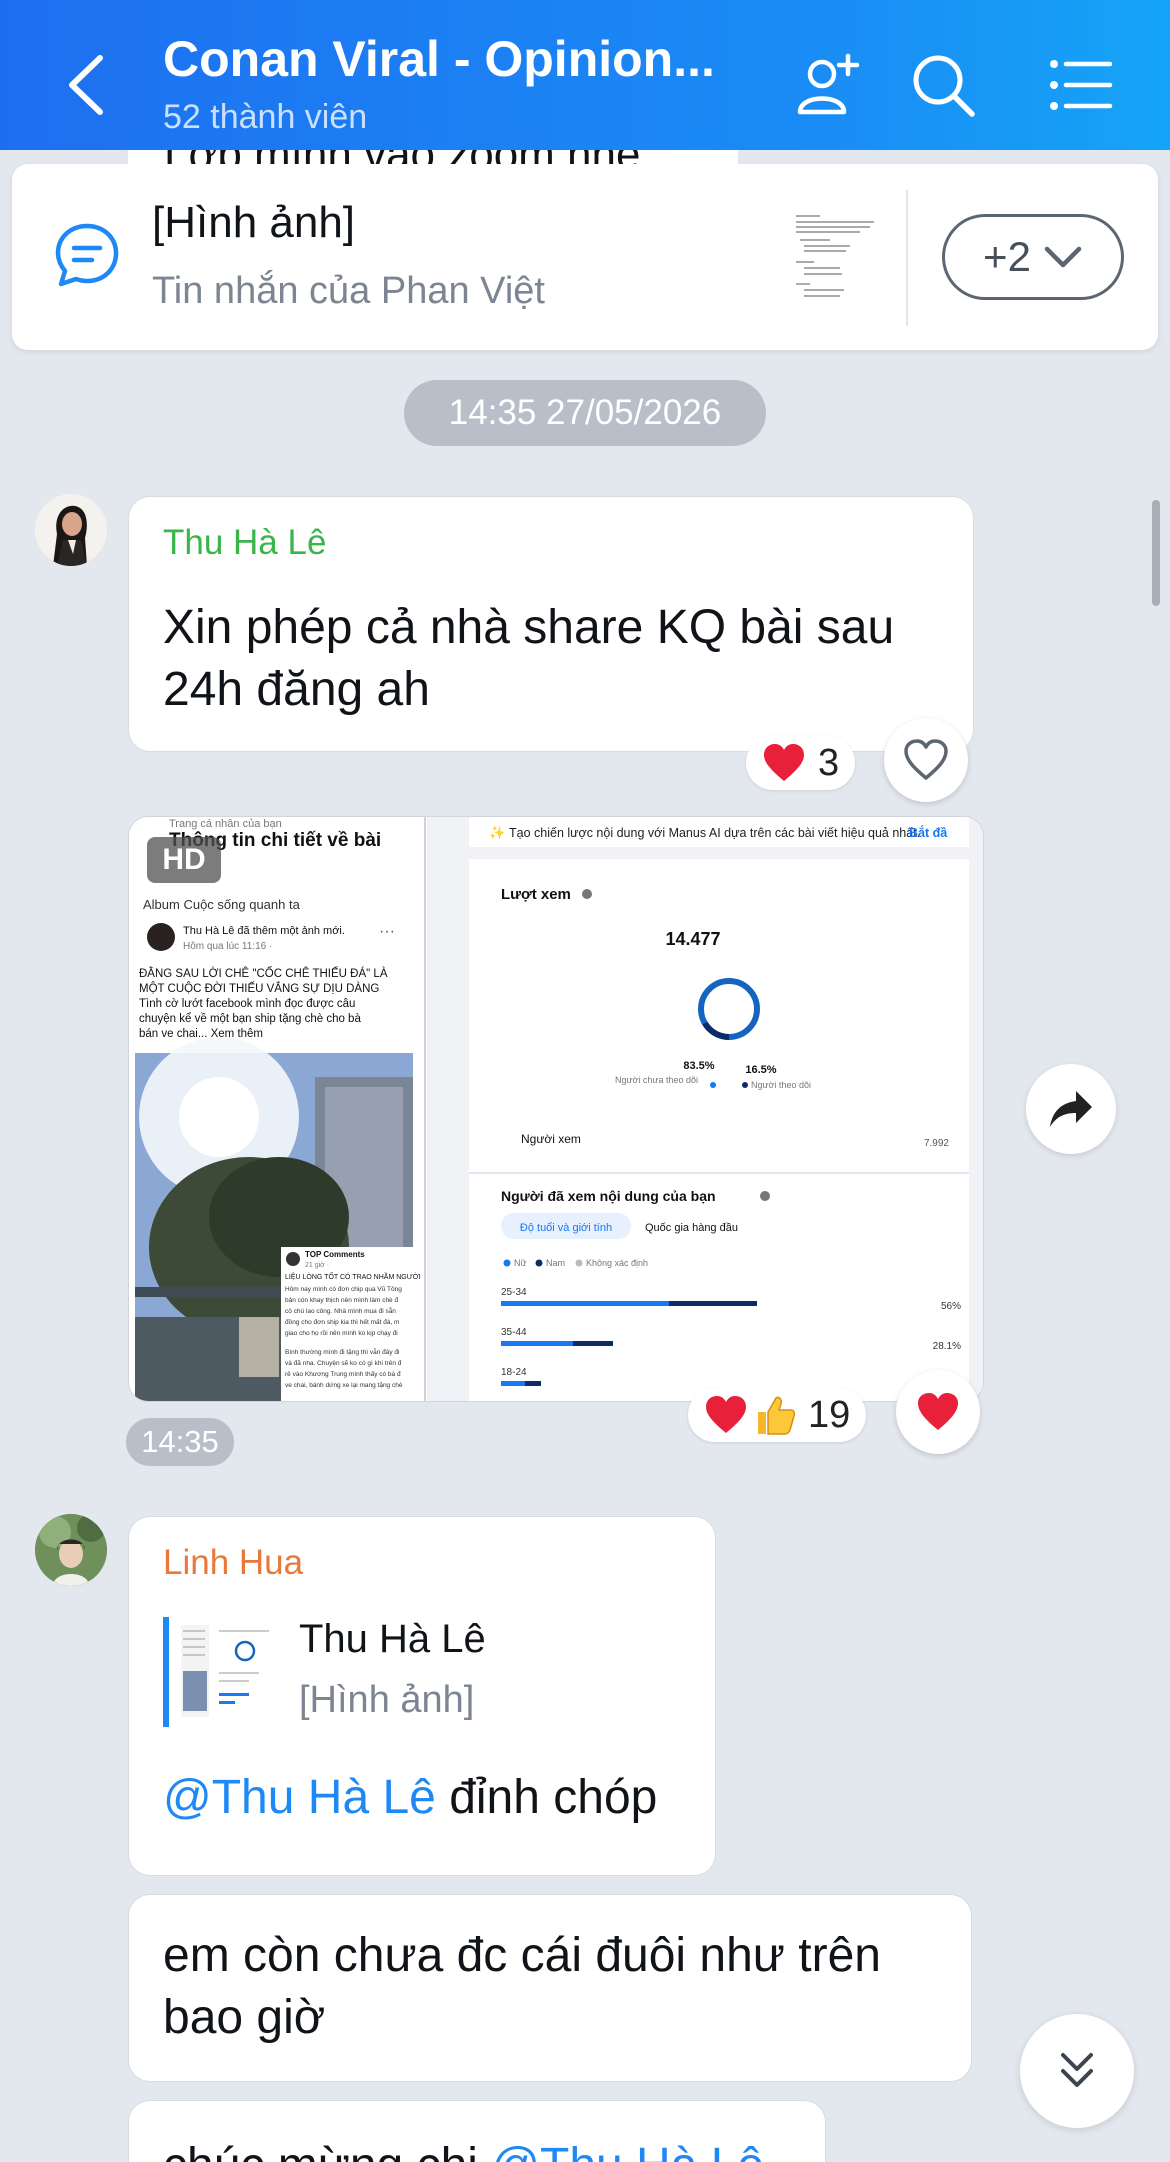 The height and width of the screenshot is (2162, 1170). I want to click on fb-views-value: 14.477, so click(692, 939).